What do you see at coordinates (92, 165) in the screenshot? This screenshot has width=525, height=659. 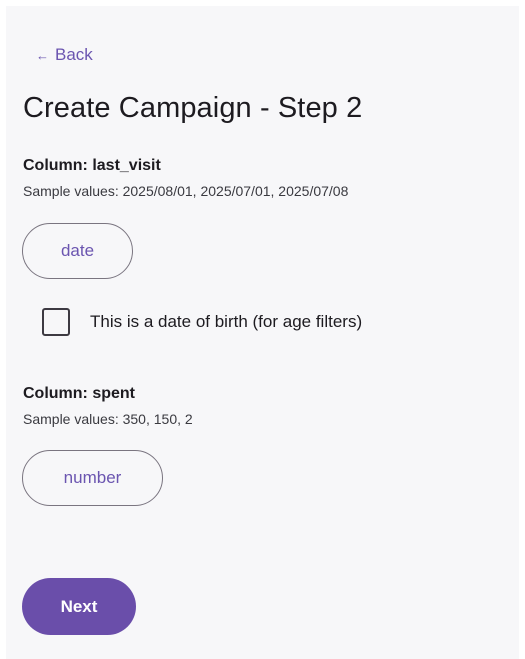 I see `column-title-last-visit: Column: last_visit` at bounding box center [92, 165].